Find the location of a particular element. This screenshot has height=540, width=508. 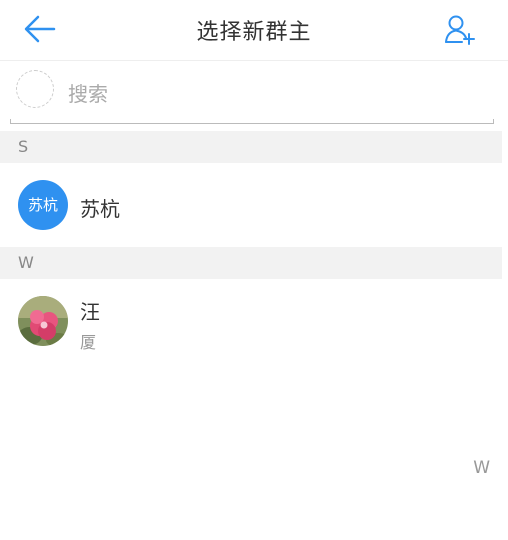

contact-subtitle: 厦 is located at coordinates (88, 342).